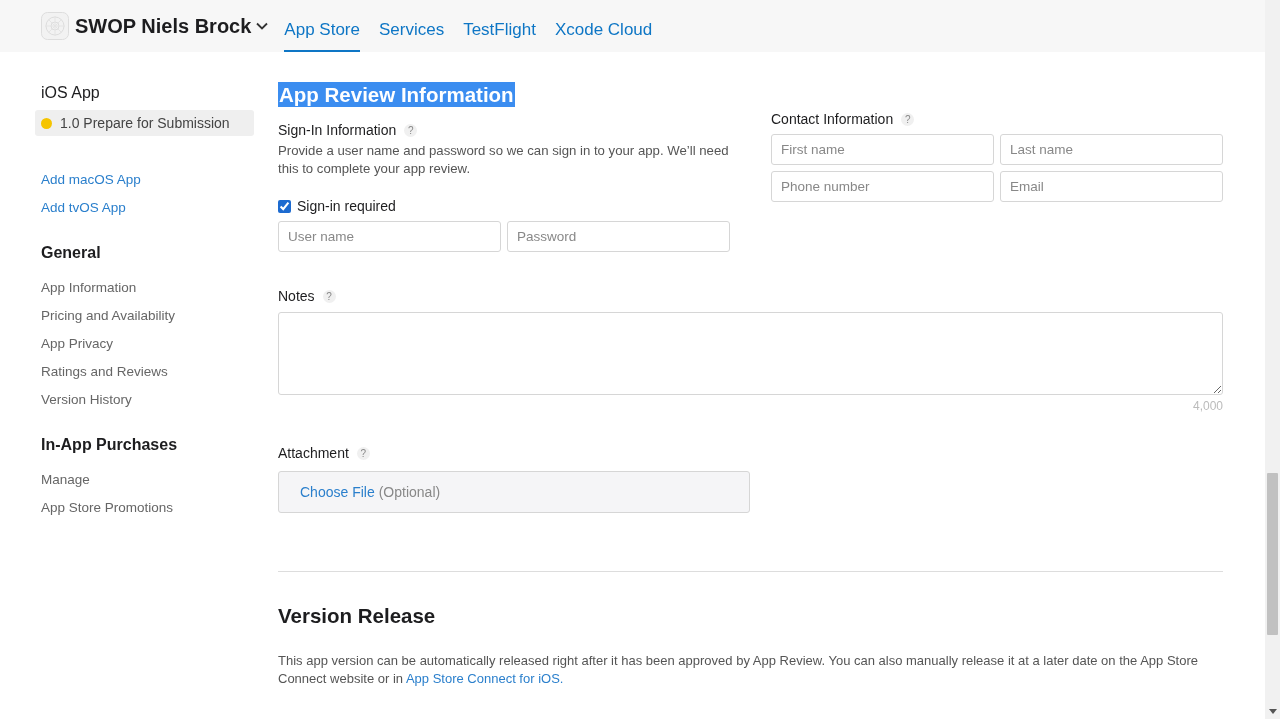  I want to click on sign-in-checkbox, so click(284, 206).